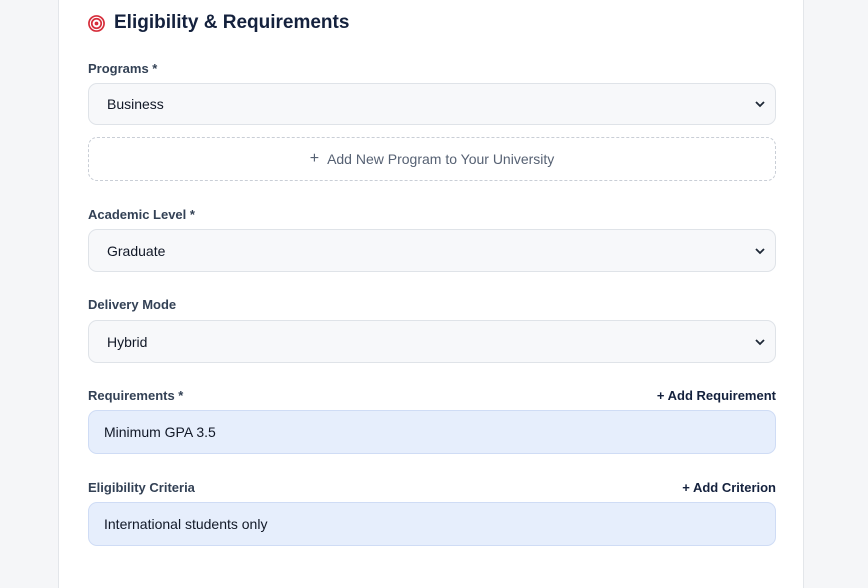 The height and width of the screenshot is (588, 868). I want to click on add-criterion-button: + Add Criterion, so click(729, 487).